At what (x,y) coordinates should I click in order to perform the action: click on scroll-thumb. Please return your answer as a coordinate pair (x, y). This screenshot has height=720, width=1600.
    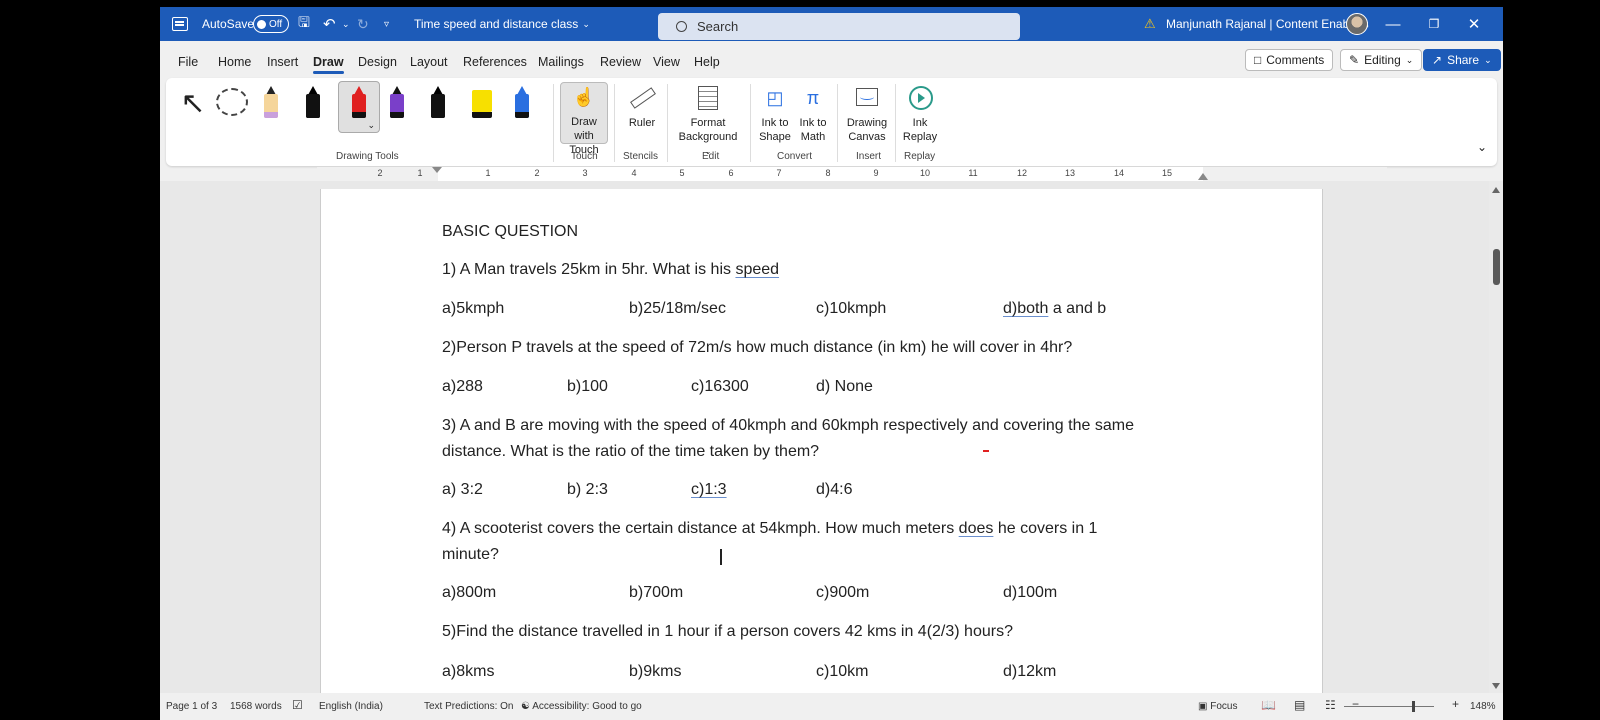
    Looking at the image, I should click on (1496, 267).